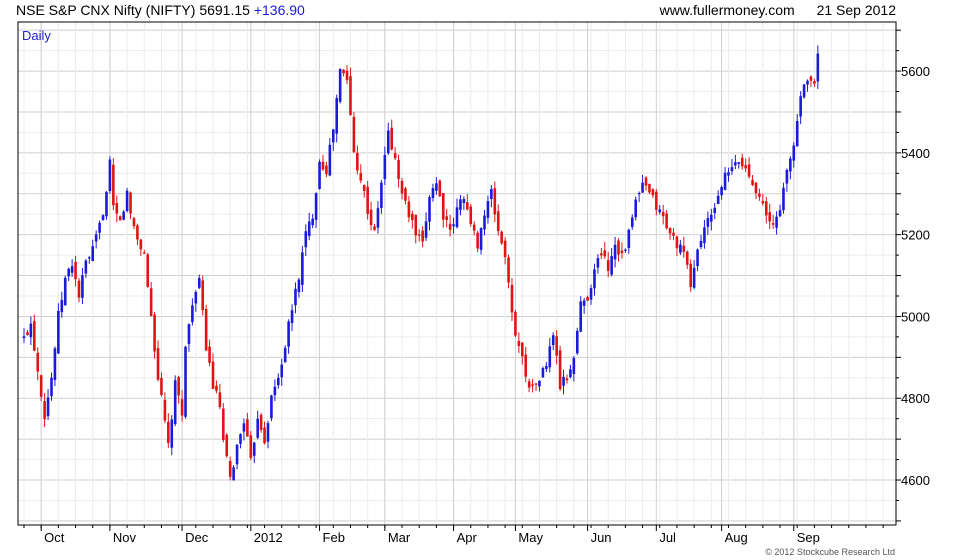 This screenshot has width=980, height=560. Describe the element at coordinates (915, 480) in the screenshot. I see `y-tick-label: 4600` at that location.